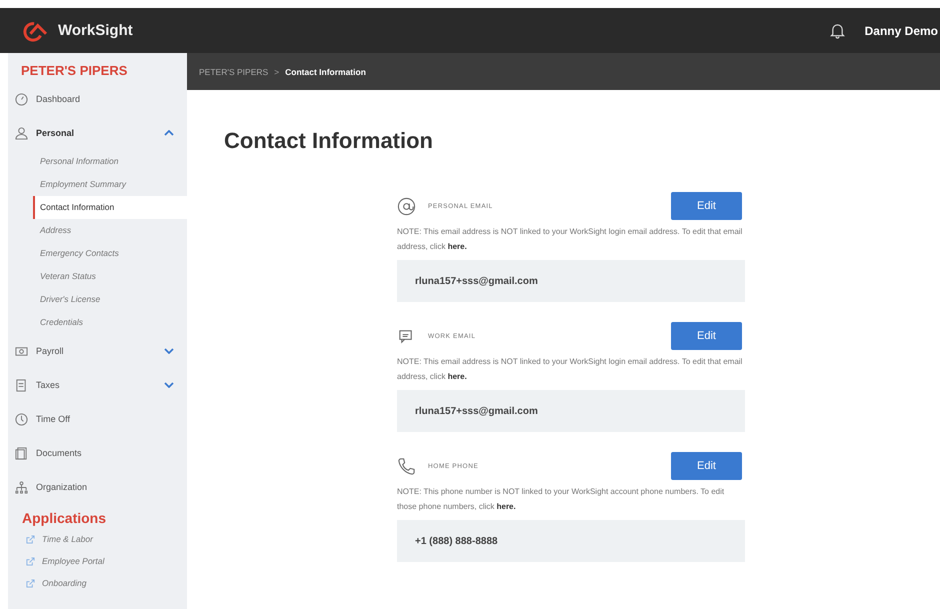  What do you see at coordinates (561, 499) in the screenshot?
I see `note-text: NOTE: This phone number is NOT linked to your WorkSight account phone numbers. To edit those phone numbers, click here.` at bounding box center [561, 499].